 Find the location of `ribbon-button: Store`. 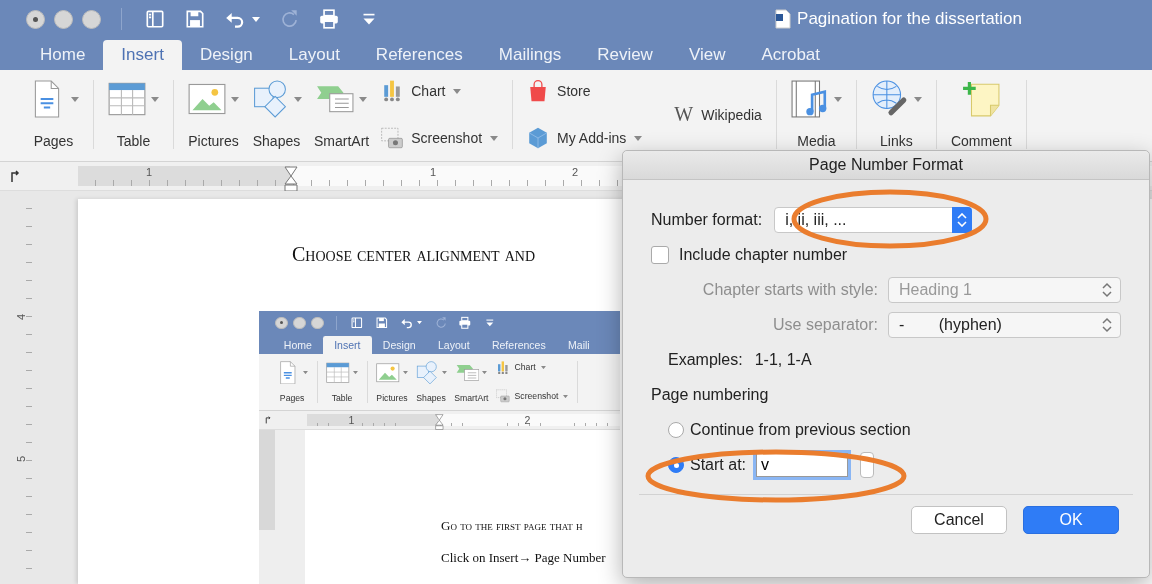

ribbon-button: Store is located at coordinates (574, 91).